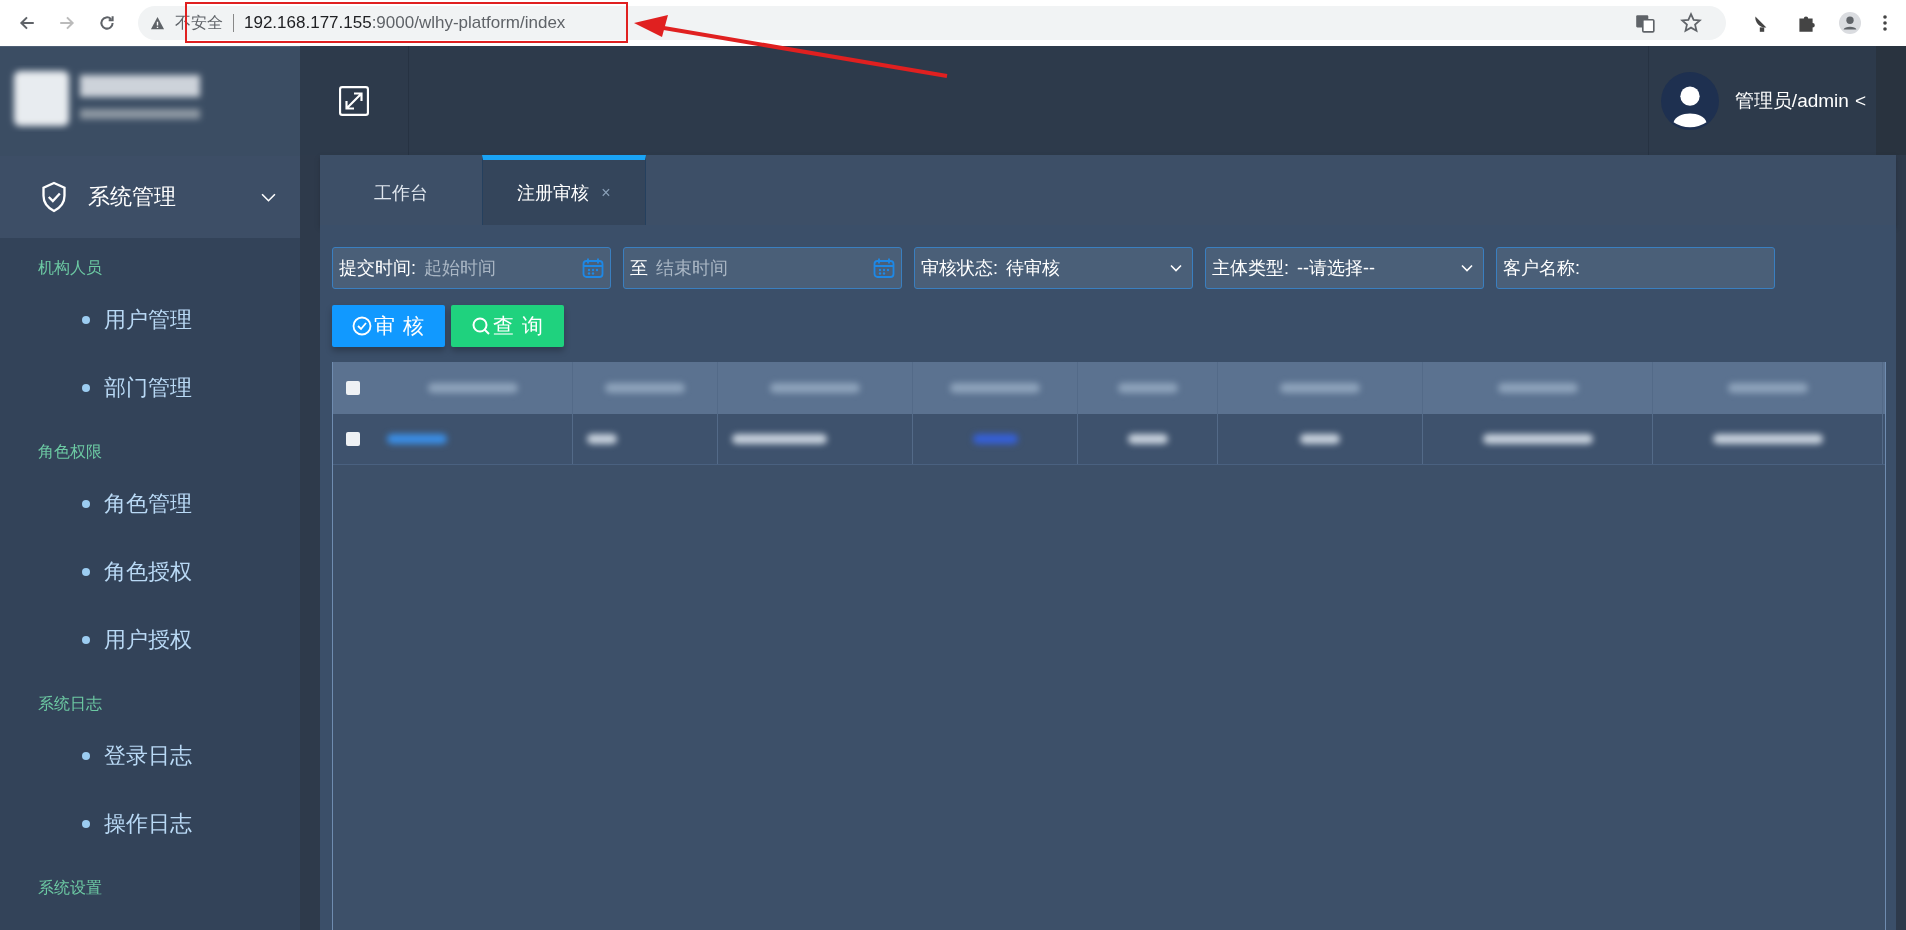 The height and width of the screenshot is (930, 1906). Describe the element at coordinates (1850, 23) in the screenshot. I see `profile-icon` at that location.